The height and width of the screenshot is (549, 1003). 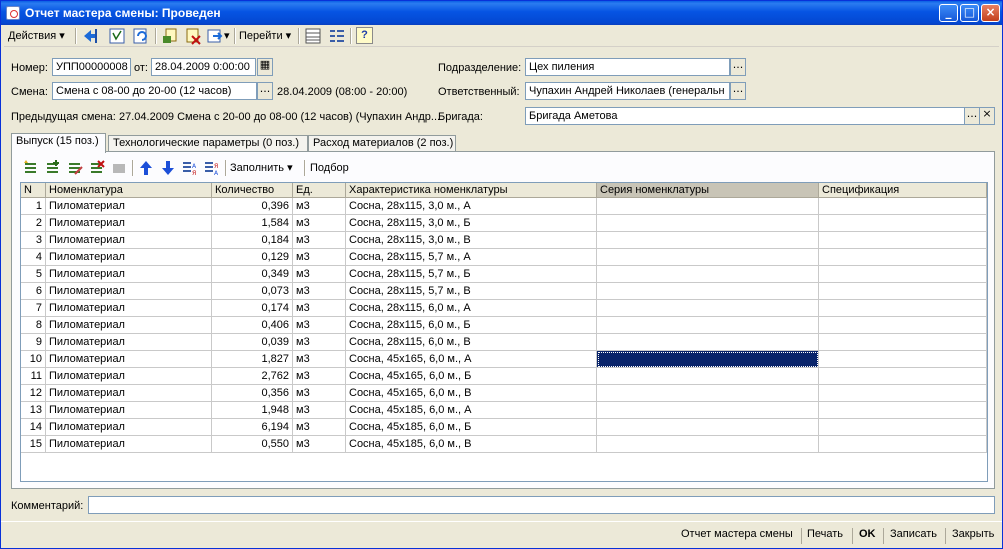 I want to click on cell-n: 9, so click(x=33, y=342).